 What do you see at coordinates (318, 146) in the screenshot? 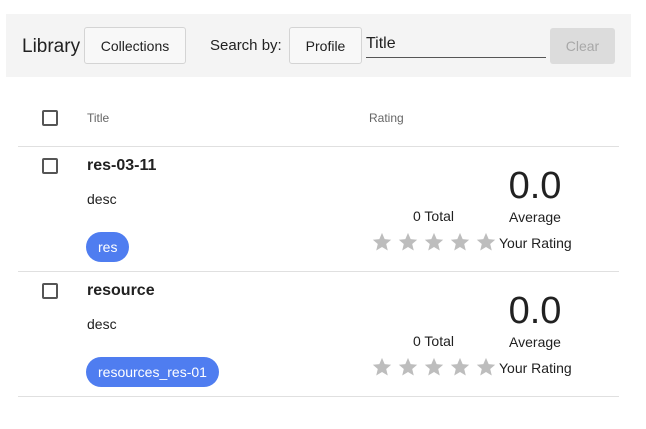
I see `header-divider` at bounding box center [318, 146].